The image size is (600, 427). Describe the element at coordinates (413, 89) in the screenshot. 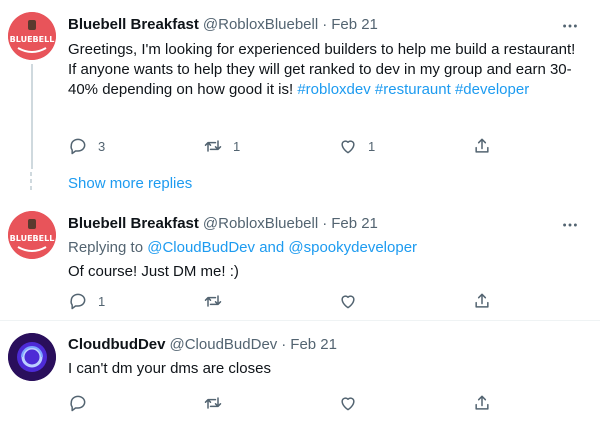

I see `hashtag-resturaunt: #resturaunt` at that location.